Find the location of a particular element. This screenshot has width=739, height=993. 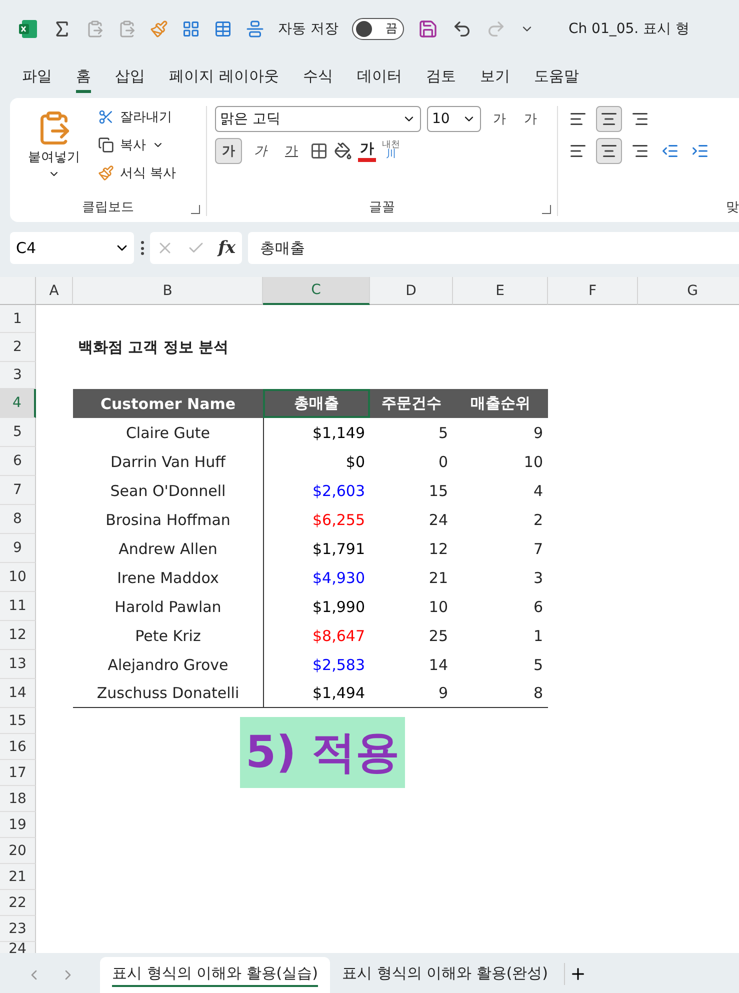

row-header: 2 is located at coordinates (18, 347).